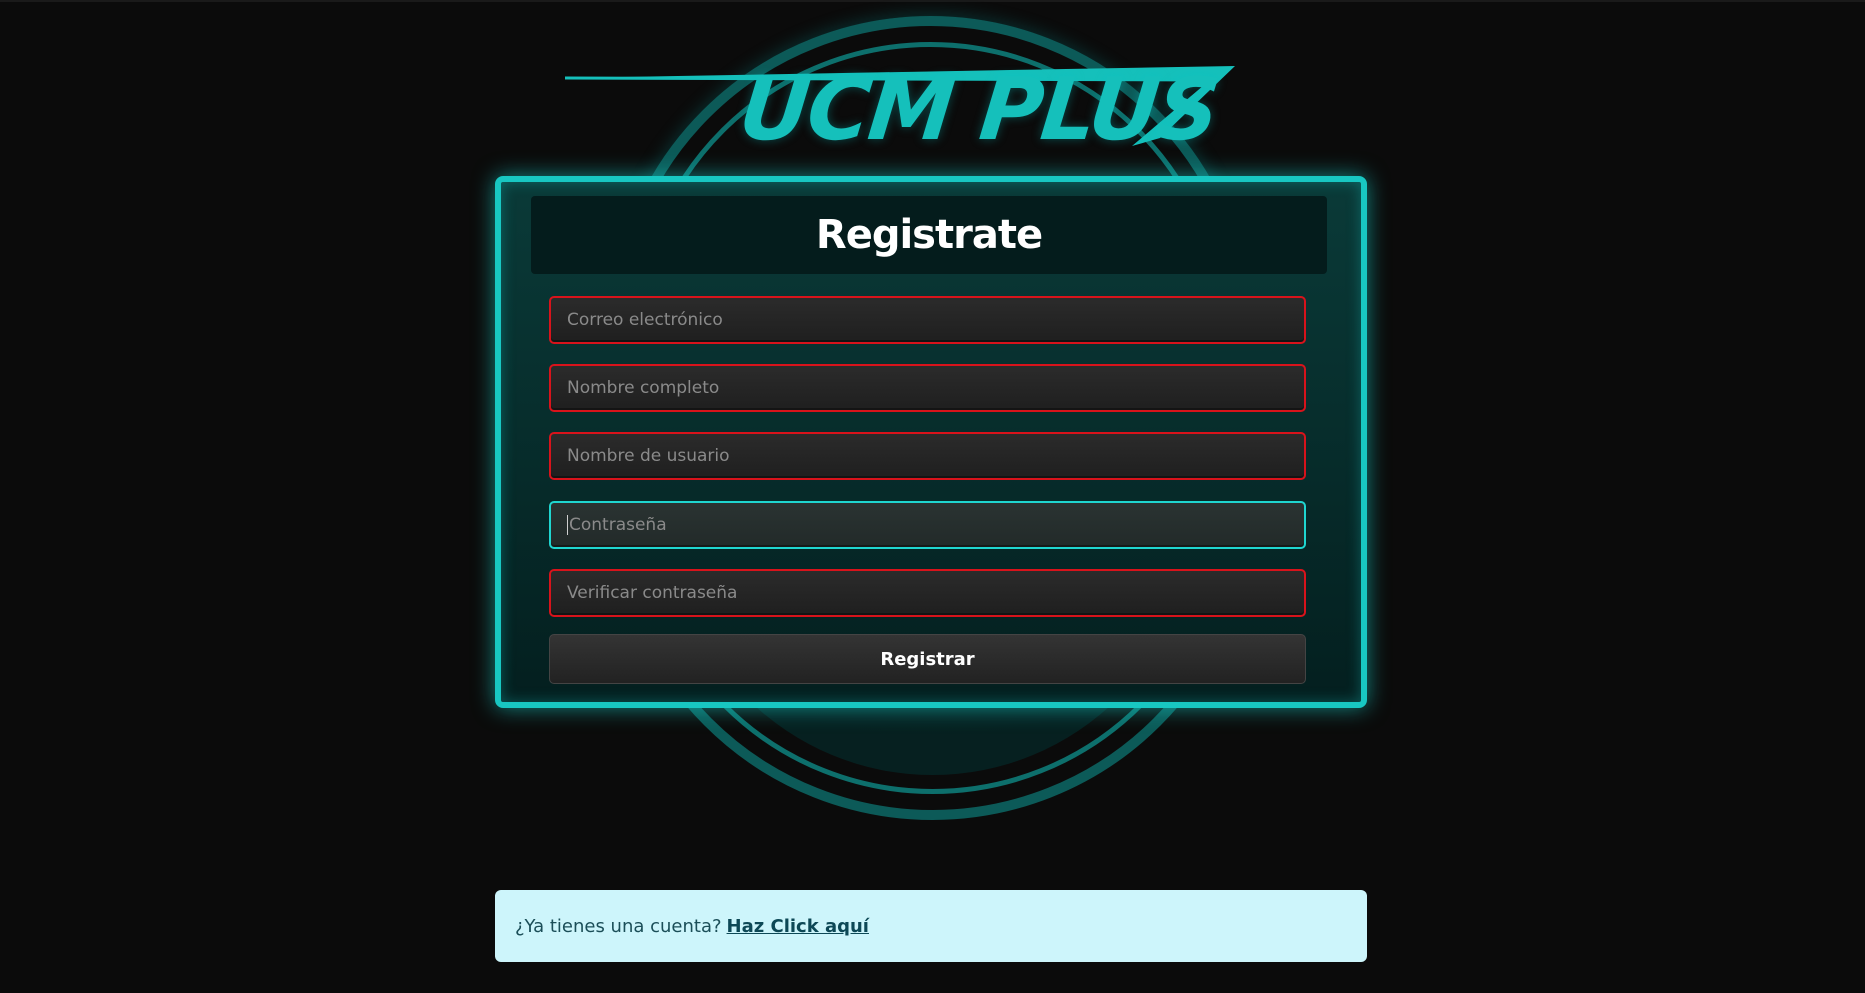 Image resolution: width=1865 pixels, height=993 pixels. I want to click on login-link: Haz Click aquí, so click(798, 926).